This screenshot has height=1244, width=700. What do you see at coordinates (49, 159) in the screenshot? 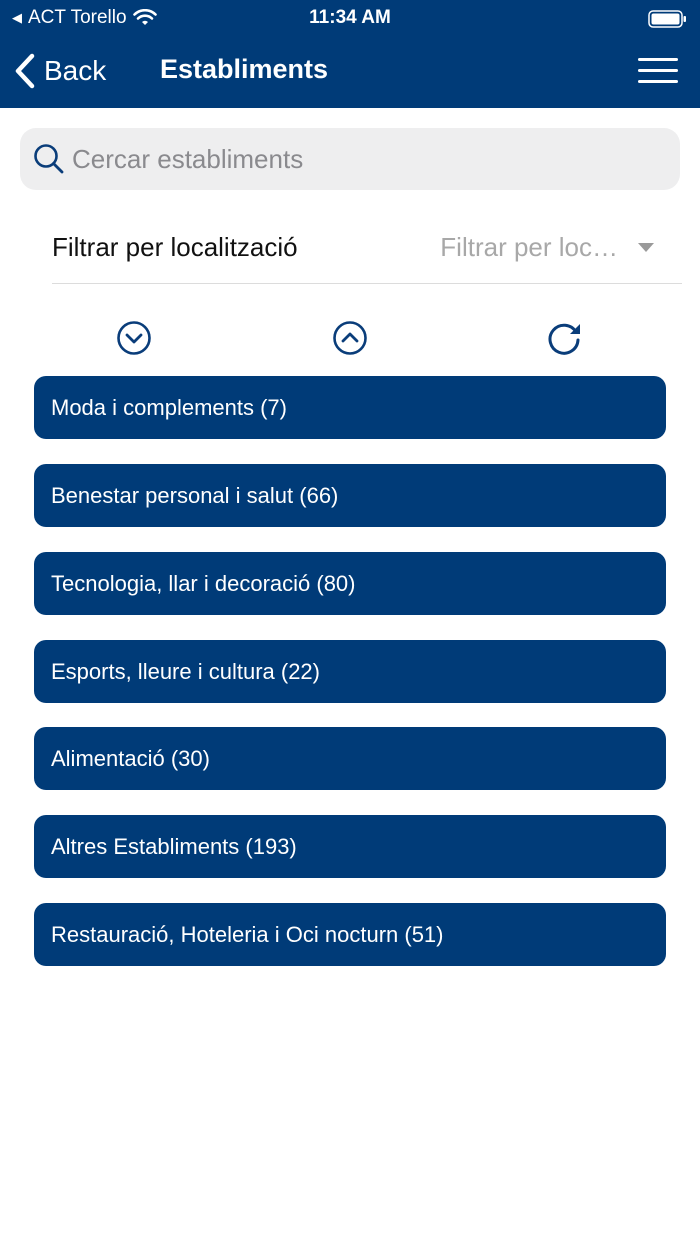
I see `search-icon` at bounding box center [49, 159].